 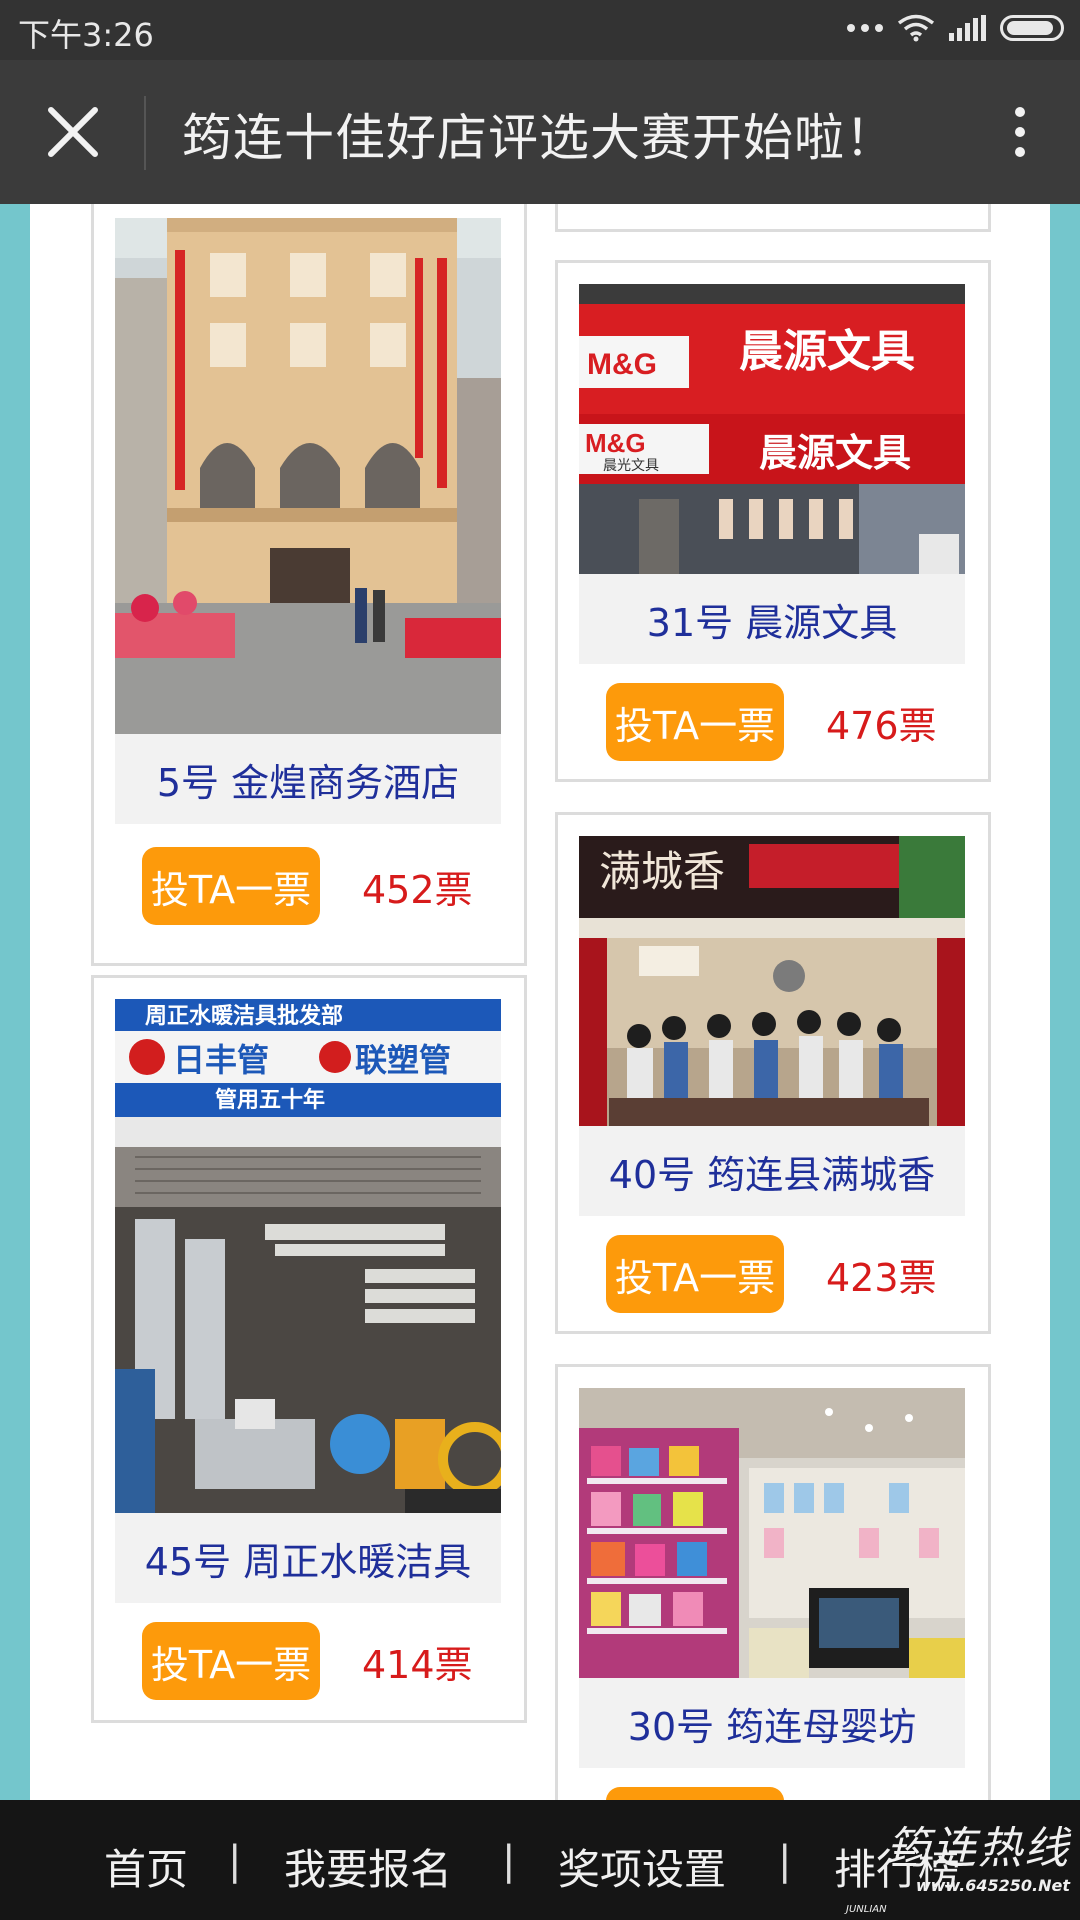 I want to click on store-name: 31号 晨源文具, so click(x=772, y=619).